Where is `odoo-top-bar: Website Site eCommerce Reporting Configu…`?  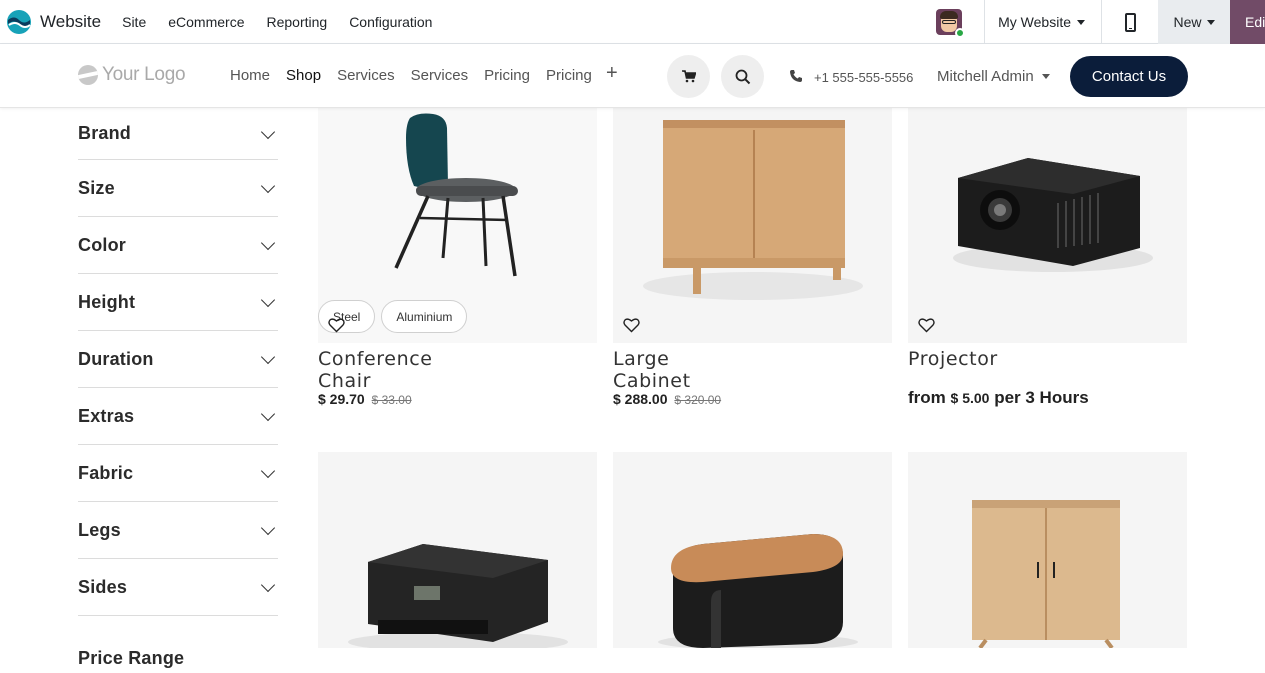
odoo-top-bar: Website Site eCommerce Reporting Configu… is located at coordinates (632, 22).